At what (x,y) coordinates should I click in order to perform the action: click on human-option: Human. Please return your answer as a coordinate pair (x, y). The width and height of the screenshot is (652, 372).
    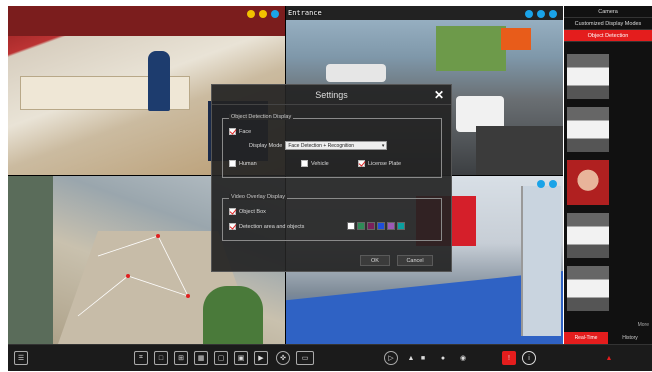
    Looking at the image, I should click on (243, 163).